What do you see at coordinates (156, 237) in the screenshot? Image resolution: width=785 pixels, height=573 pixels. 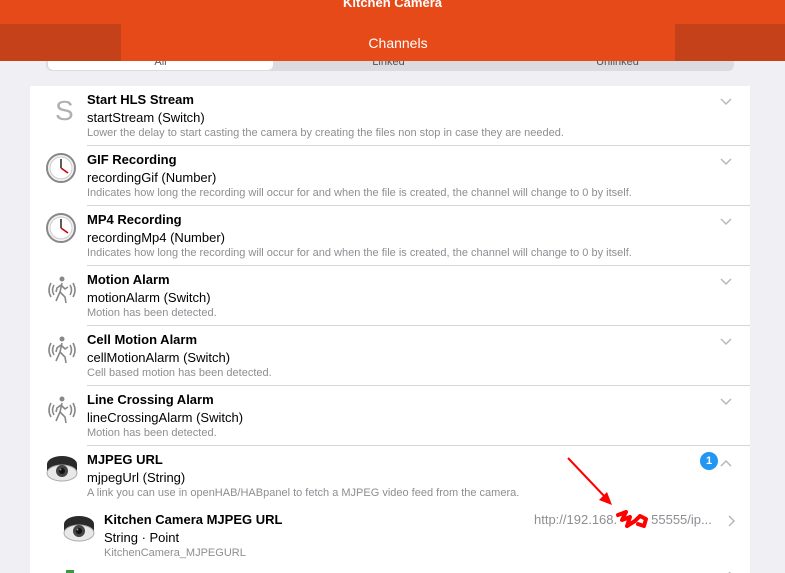 I see `channel-id: recordingMp4 (Number)` at bounding box center [156, 237].